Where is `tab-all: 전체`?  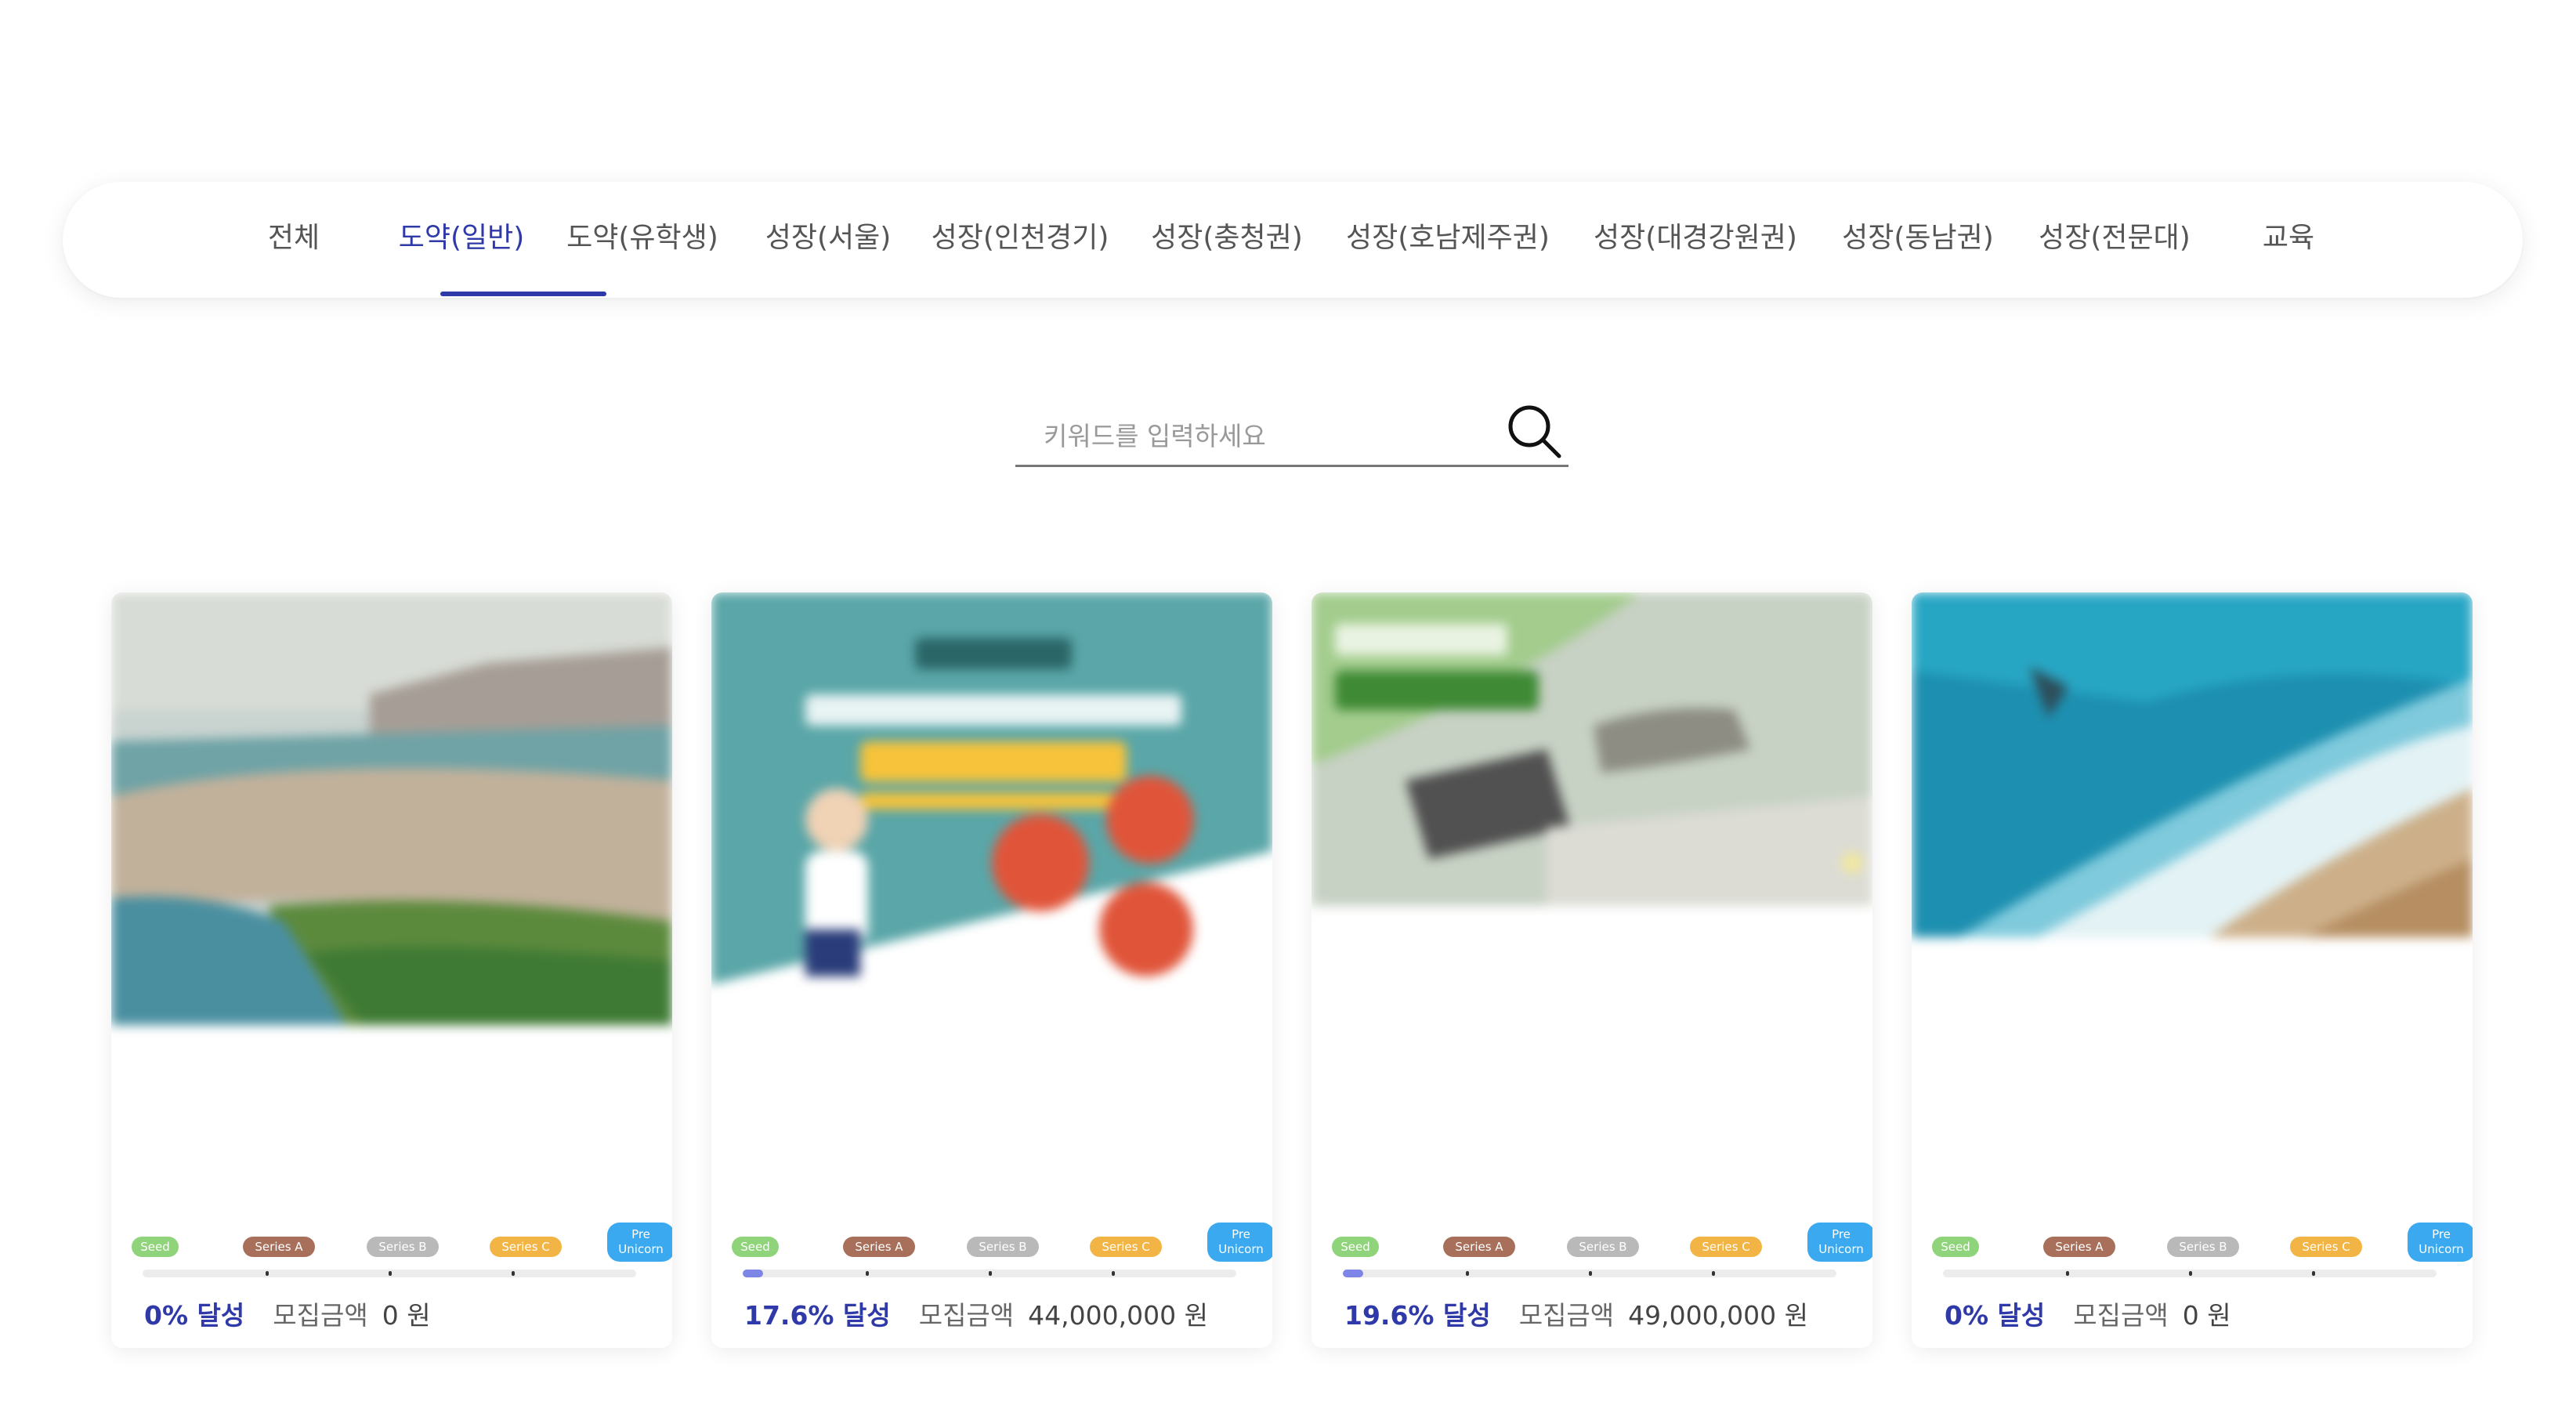
tab-all: 전체 is located at coordinates (294, 240).